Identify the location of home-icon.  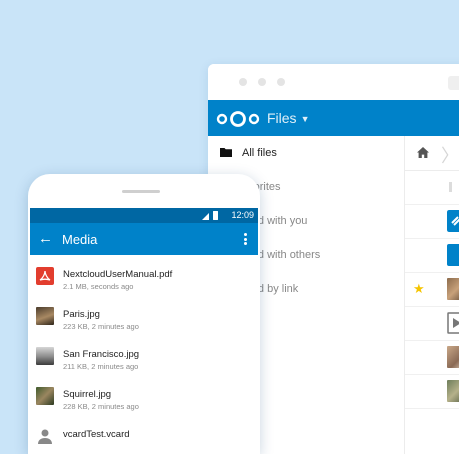
(423, 152).